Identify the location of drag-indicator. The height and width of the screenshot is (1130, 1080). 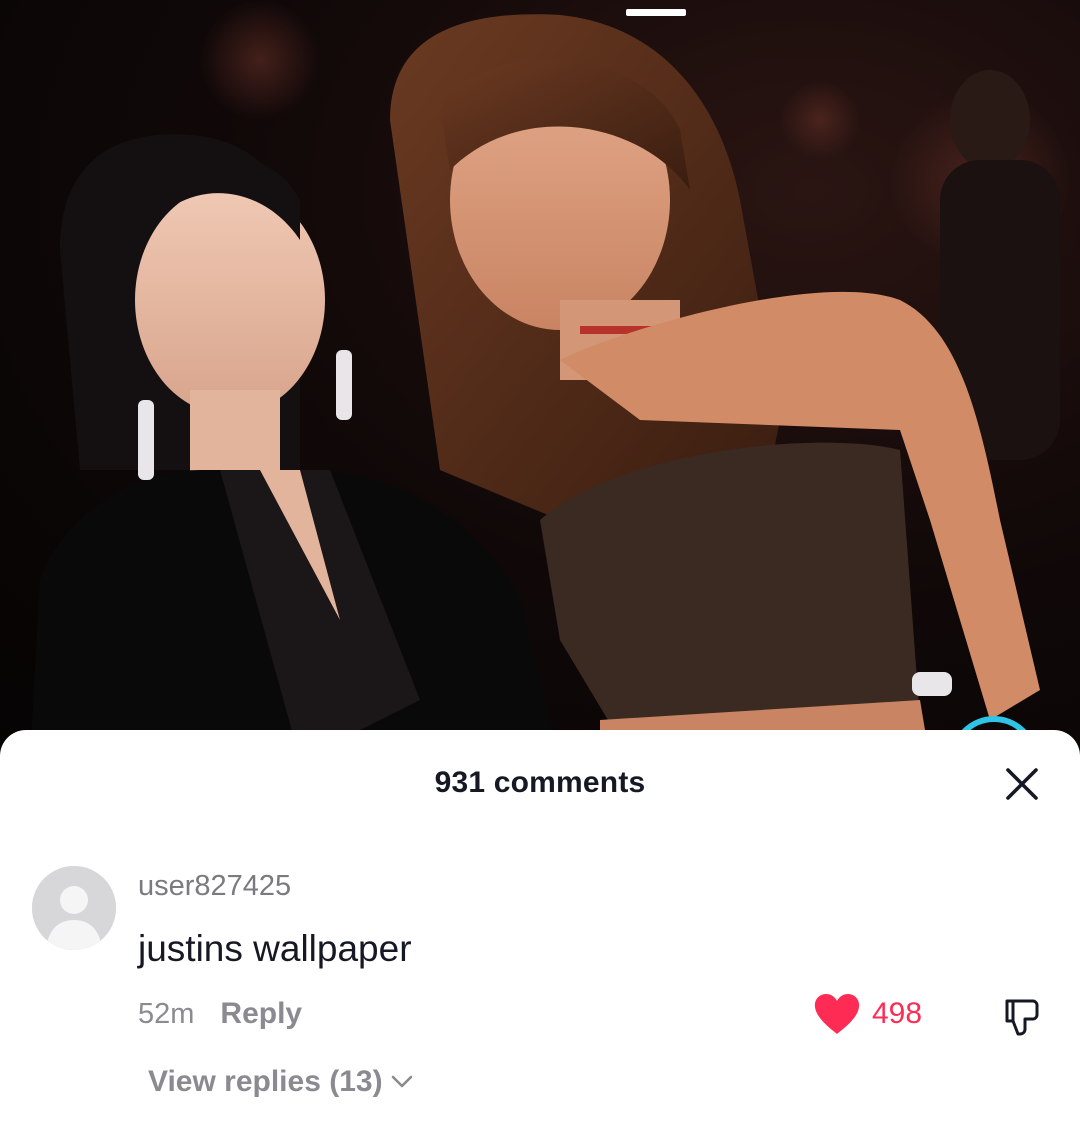
(656, 12).